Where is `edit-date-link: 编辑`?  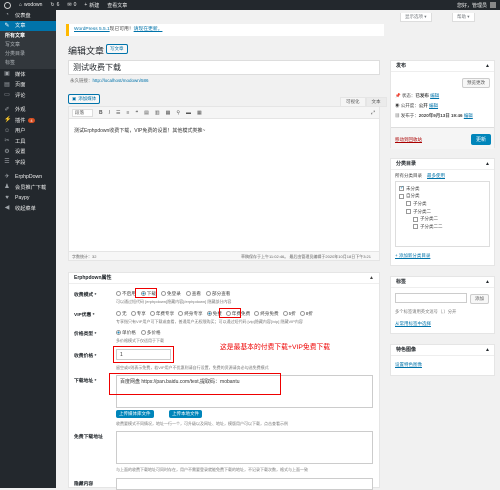 edit-date-link: 编辑 is located at coordinates (468, 115).